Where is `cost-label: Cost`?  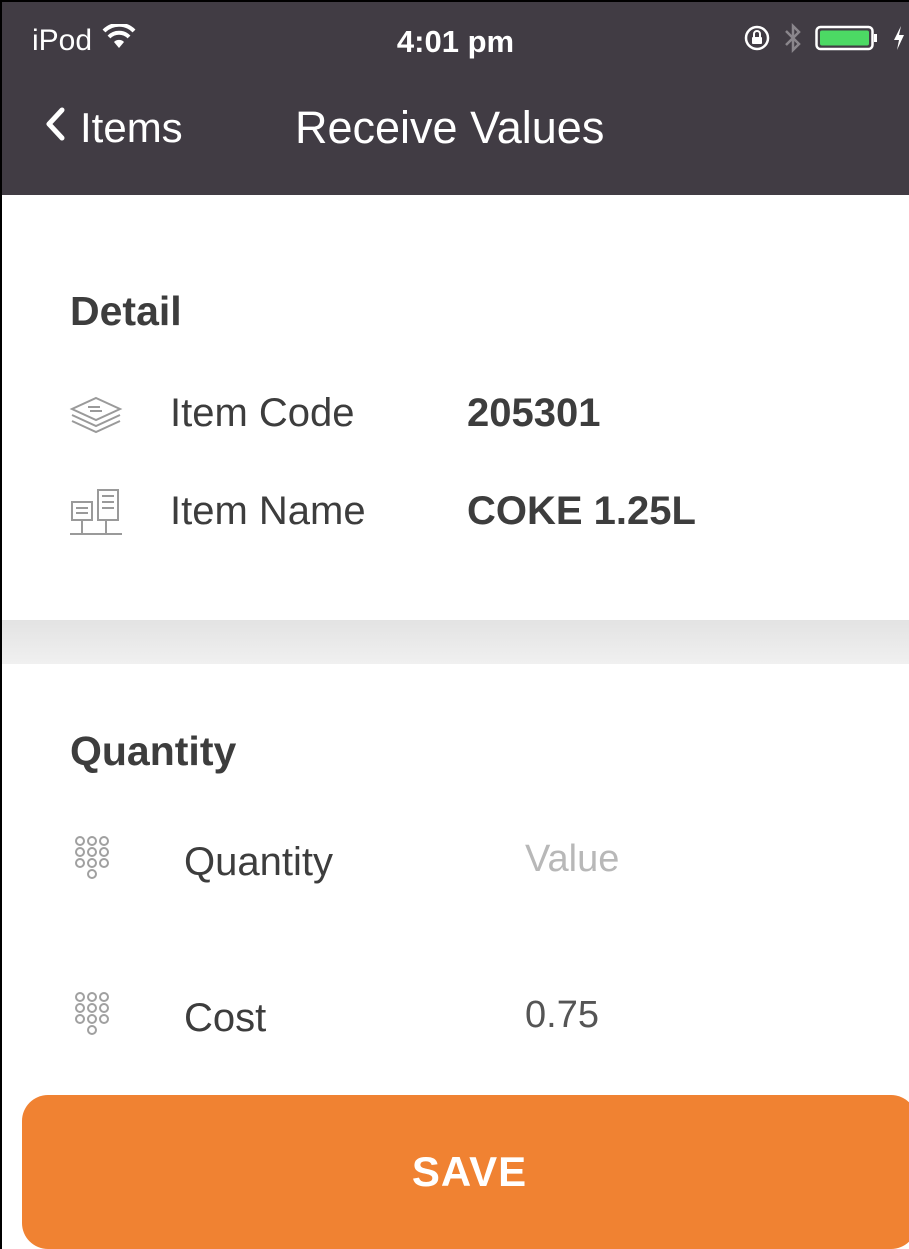
cost-label: Cost is located at coordinates (225, 1018).